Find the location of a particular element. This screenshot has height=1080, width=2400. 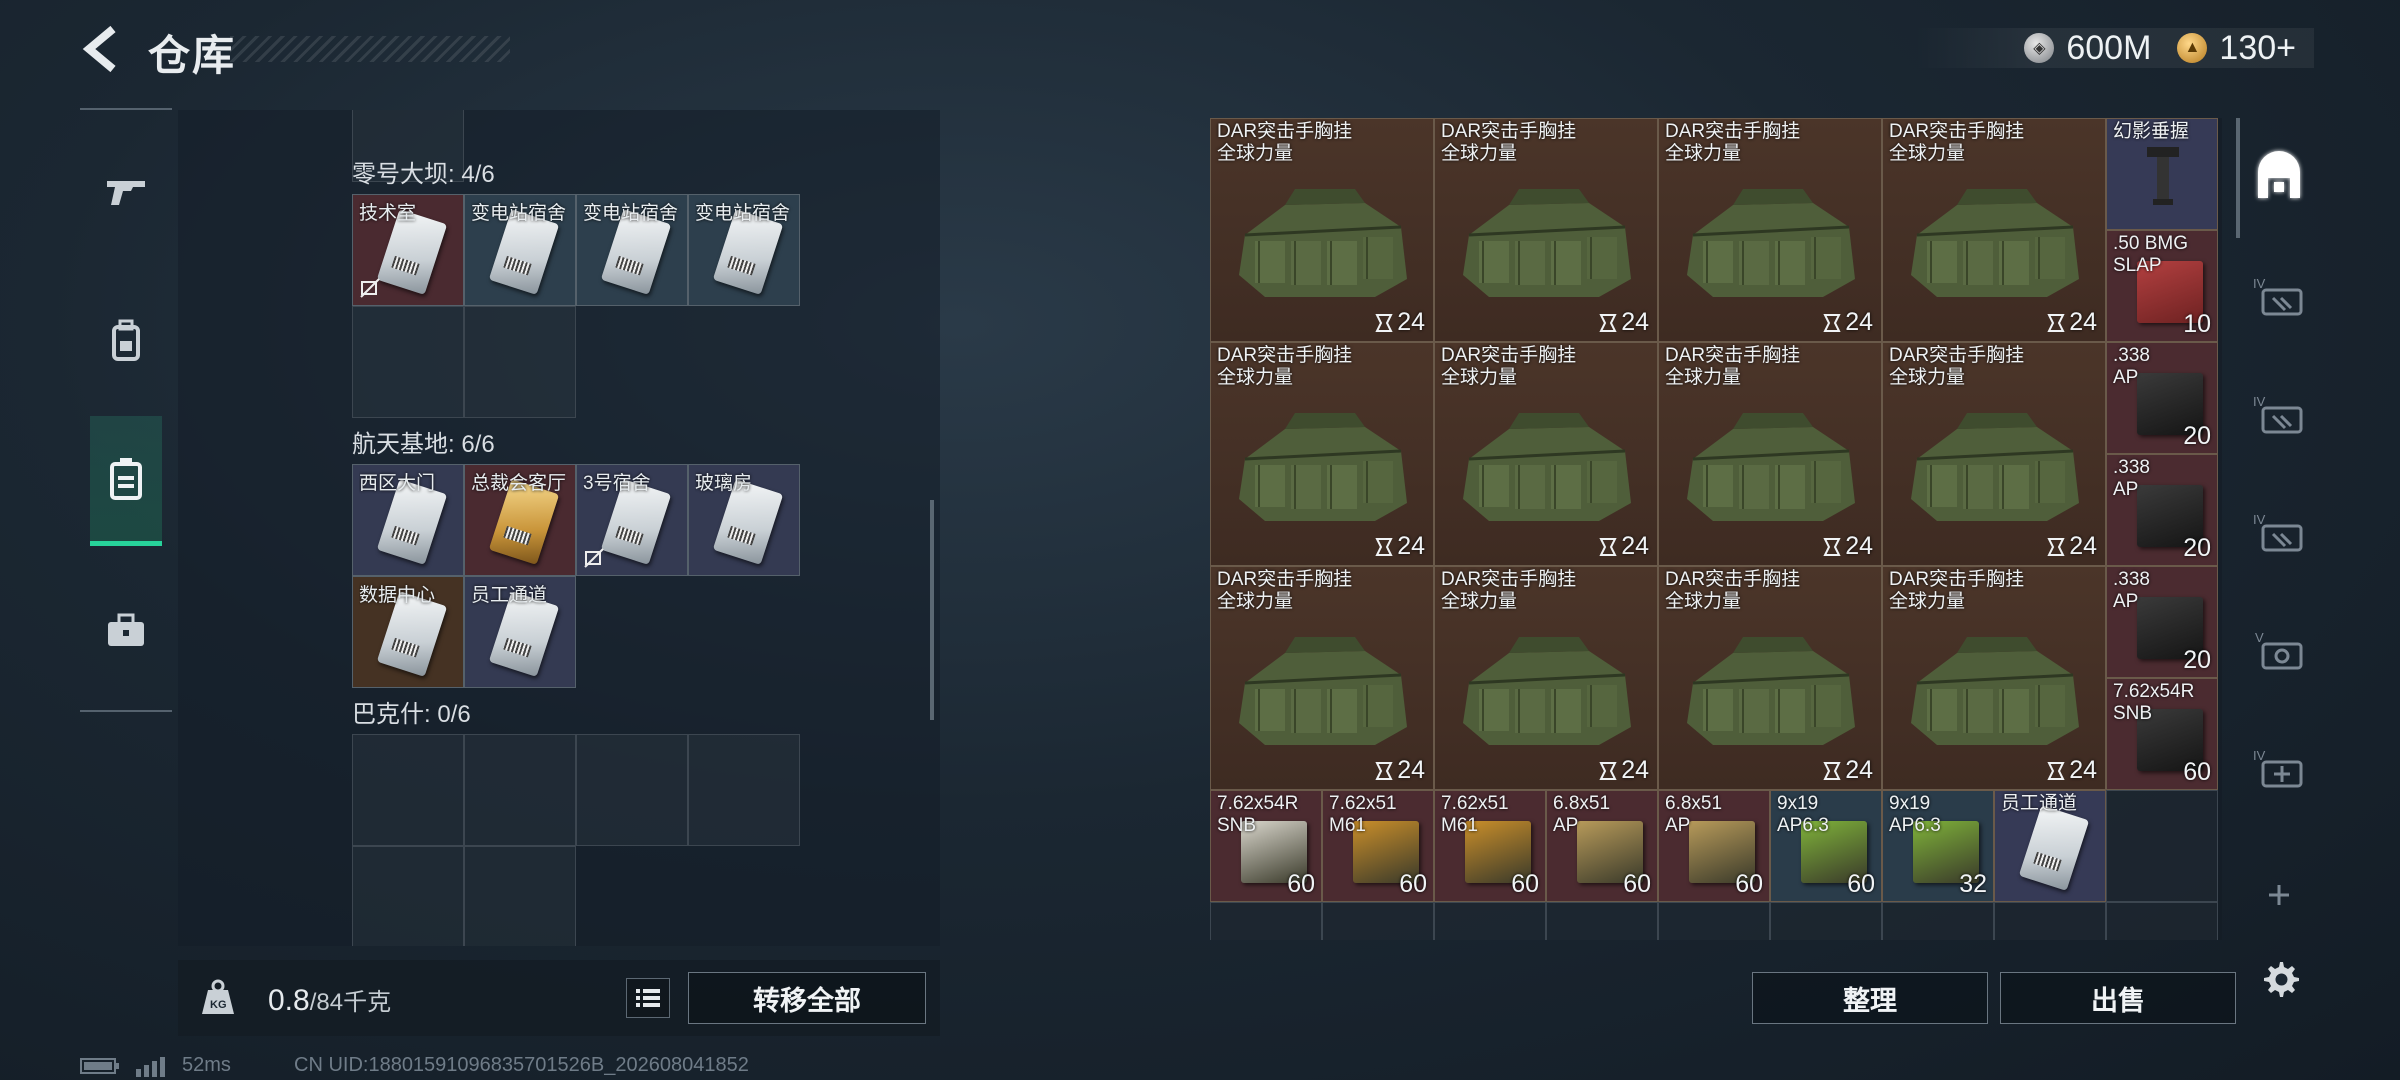

storage-tab-4: IV is located at coordinates (2279, 535).